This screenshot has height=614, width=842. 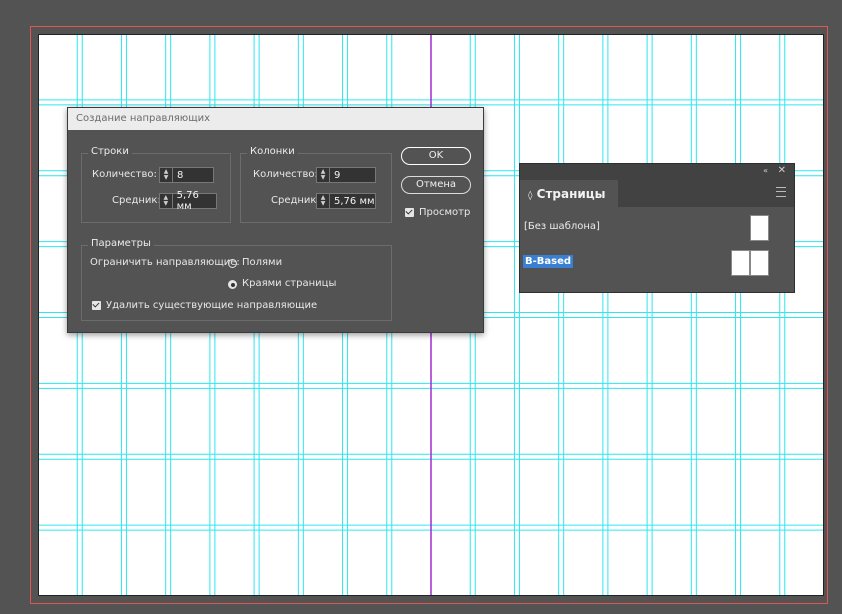 What do you see at coordinates (232, 284) in the screenshot?
I see `fit-page-radio` at bounding box center [232, 284].